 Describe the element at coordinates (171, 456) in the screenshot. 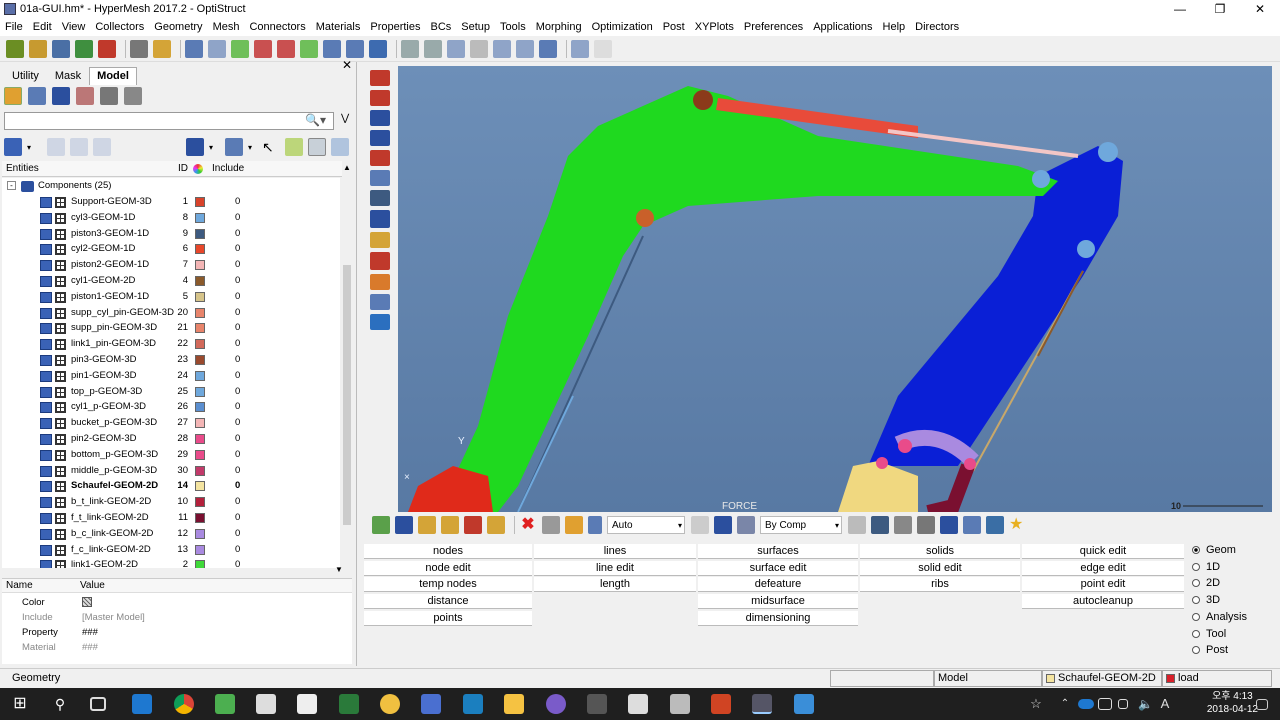

I see `component-row: bottom_p-GEOM-3D 29 0` at that location.